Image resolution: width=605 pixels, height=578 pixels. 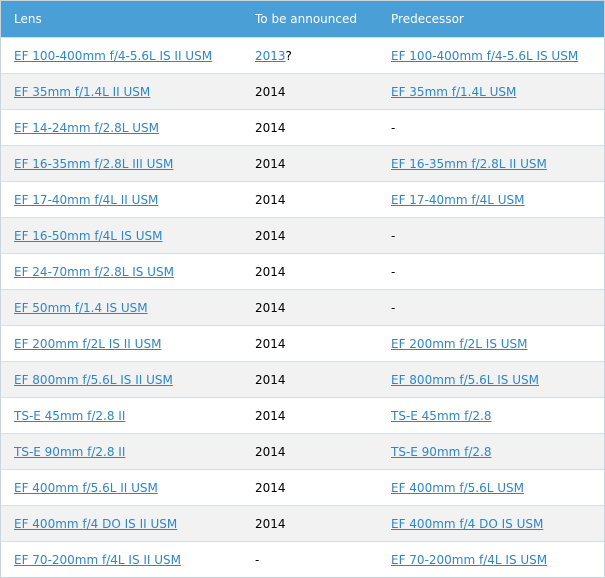 I want to click on lens-cell: EF 800mm f/5.6L IS II USM, so click(x=121, y=379).